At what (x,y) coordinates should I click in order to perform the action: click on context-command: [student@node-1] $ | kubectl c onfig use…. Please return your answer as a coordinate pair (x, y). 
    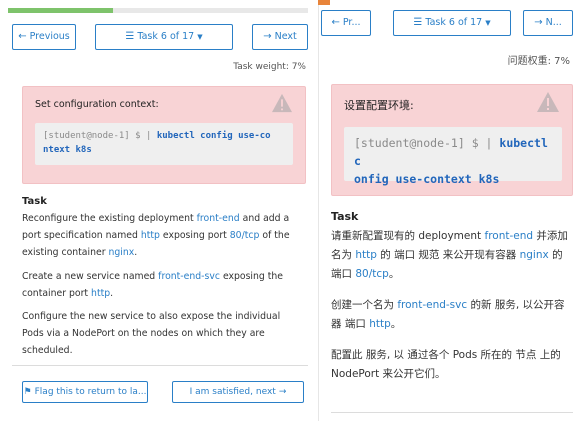
    Looking at the image, I should click on (453, 156).